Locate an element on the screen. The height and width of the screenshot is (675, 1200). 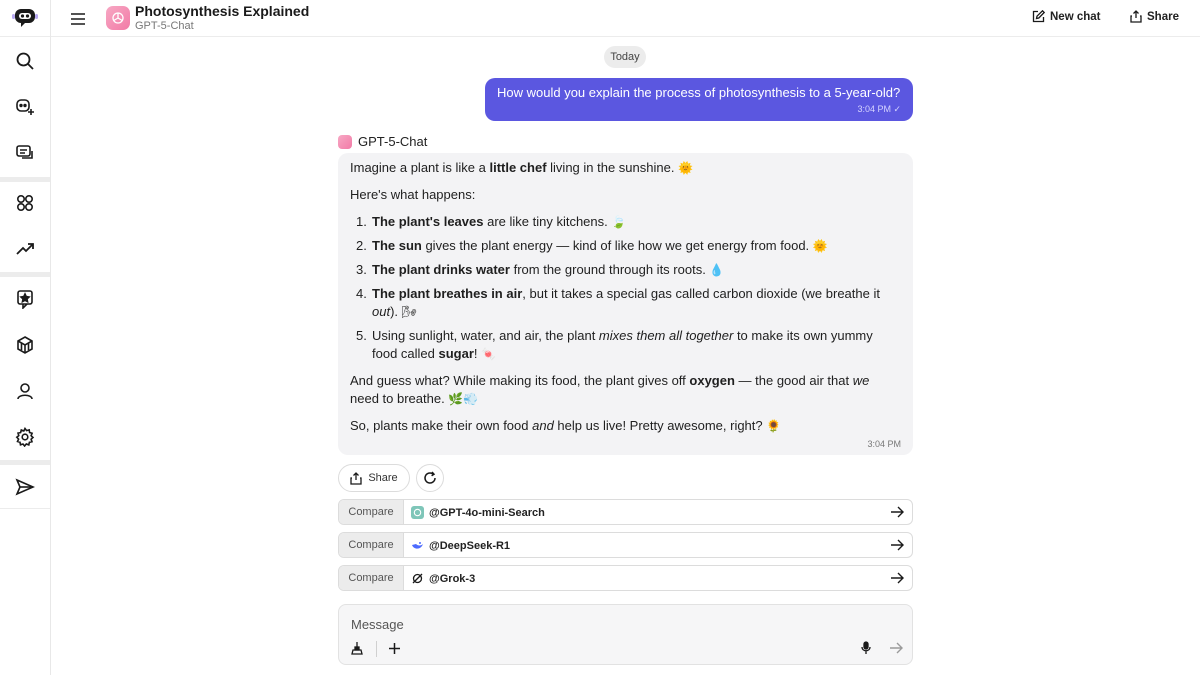
bot-text: Imagine a plant is like a is located at coordinates (420, 167).